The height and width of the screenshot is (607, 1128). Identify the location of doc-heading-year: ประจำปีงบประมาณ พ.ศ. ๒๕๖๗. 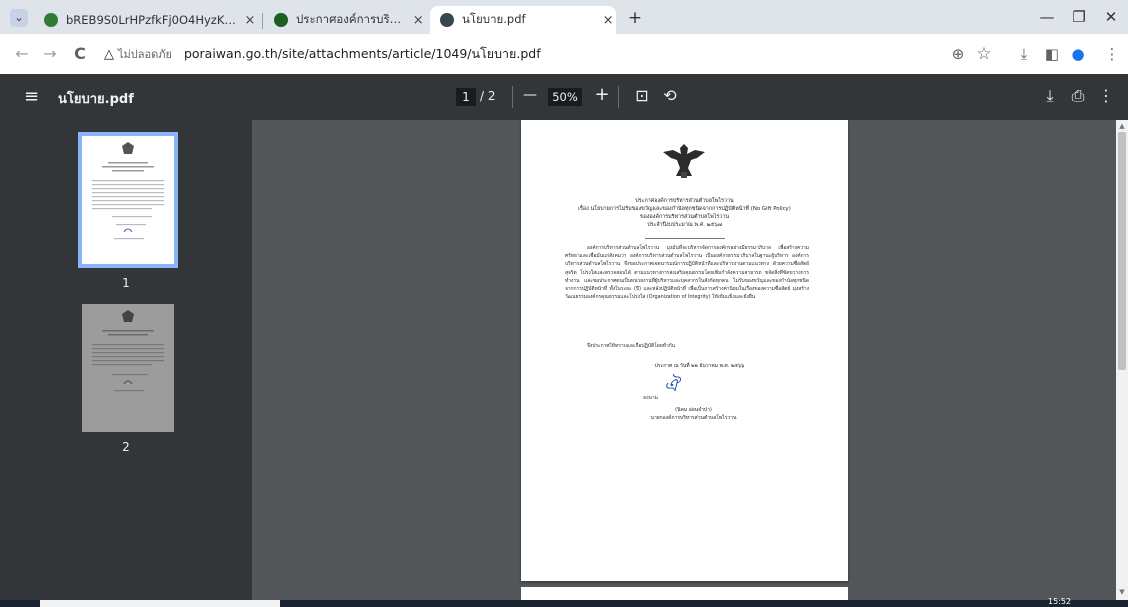
(684, 225).